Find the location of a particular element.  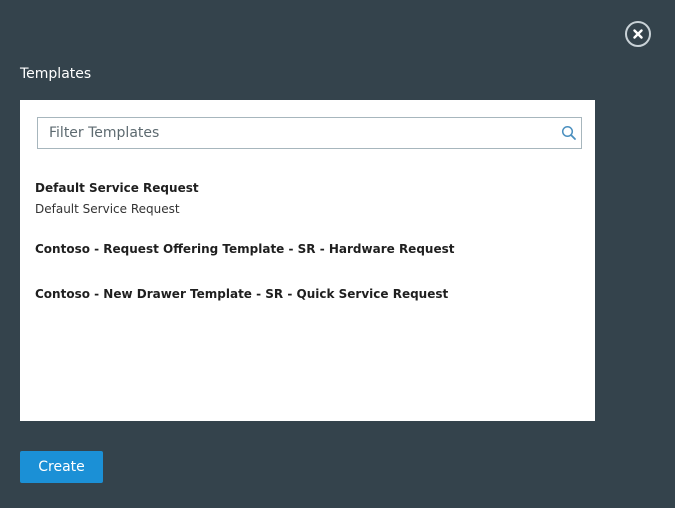

template-item-description: Default Service Request is located at coordinates (107, 209).